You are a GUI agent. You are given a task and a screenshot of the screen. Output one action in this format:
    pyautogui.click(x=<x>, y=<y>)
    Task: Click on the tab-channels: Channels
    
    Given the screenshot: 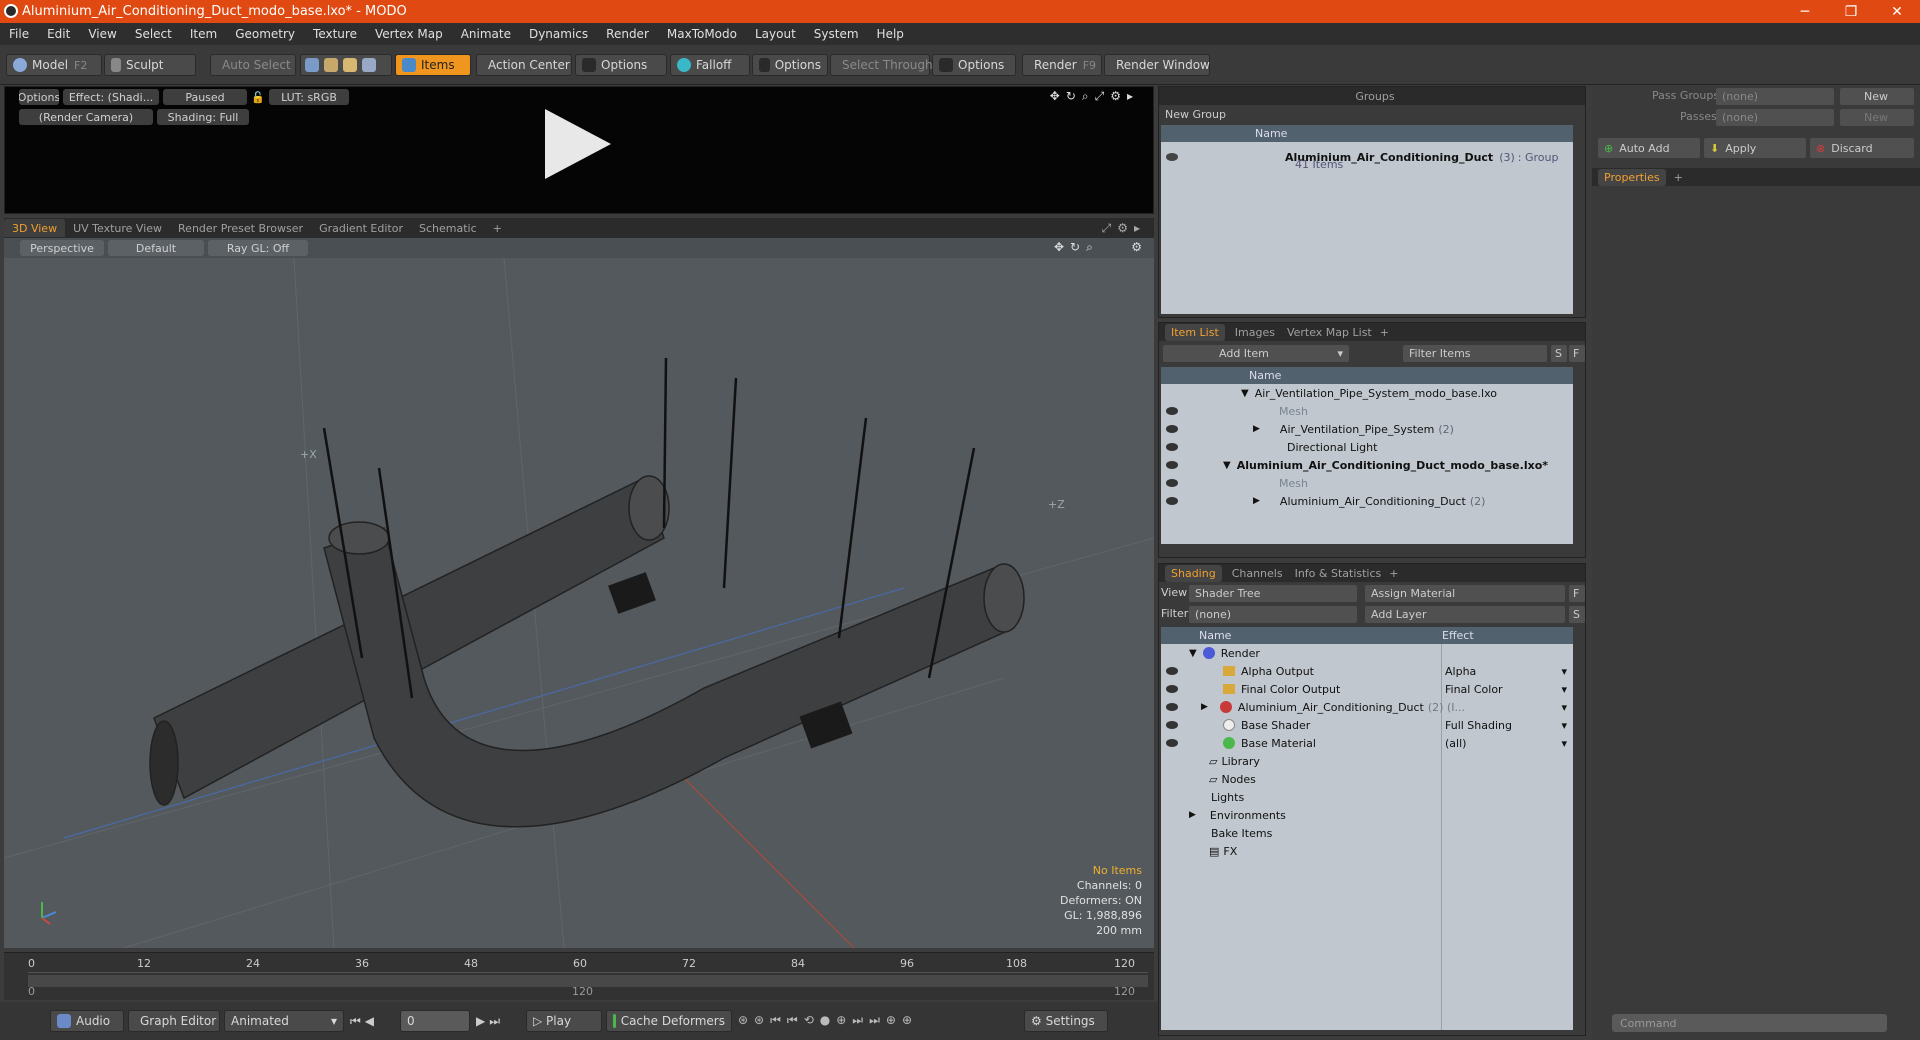 What is the action you would take?
    pyautogui.click(x=1257, y=573)
    